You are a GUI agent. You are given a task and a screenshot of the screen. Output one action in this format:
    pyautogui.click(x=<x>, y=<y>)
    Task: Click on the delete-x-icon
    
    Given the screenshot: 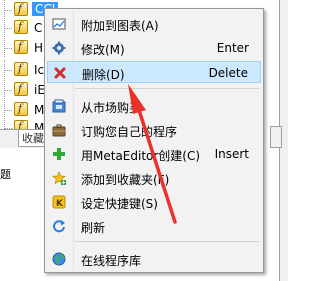 What is the action you would take?
    pyautogui.click(x=60, y=73)
    